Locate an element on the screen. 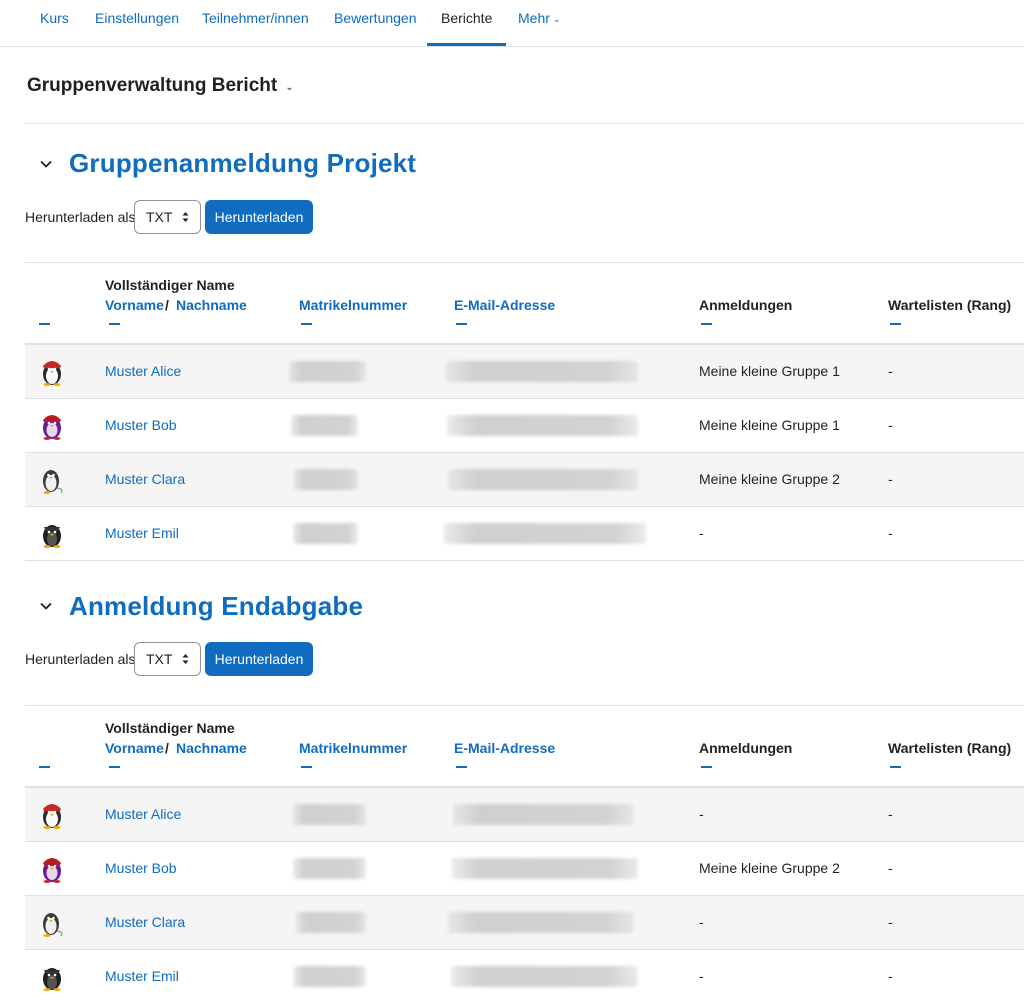 This screenshot has width=1024, height=1000. table-row: Muster Bob Meine kleine Gruppe 1 - is located at coordinates (524, 426).